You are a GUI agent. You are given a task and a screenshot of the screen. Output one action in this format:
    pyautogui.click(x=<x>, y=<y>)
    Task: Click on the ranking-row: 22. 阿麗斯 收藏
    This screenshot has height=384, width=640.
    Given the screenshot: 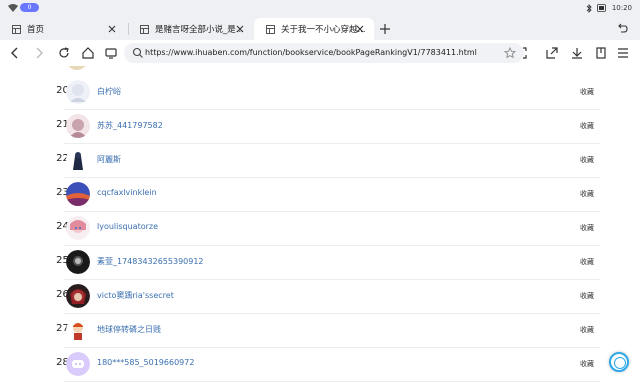 What is the action you would take?
    pyautogui.click(x=307, y=161)
    